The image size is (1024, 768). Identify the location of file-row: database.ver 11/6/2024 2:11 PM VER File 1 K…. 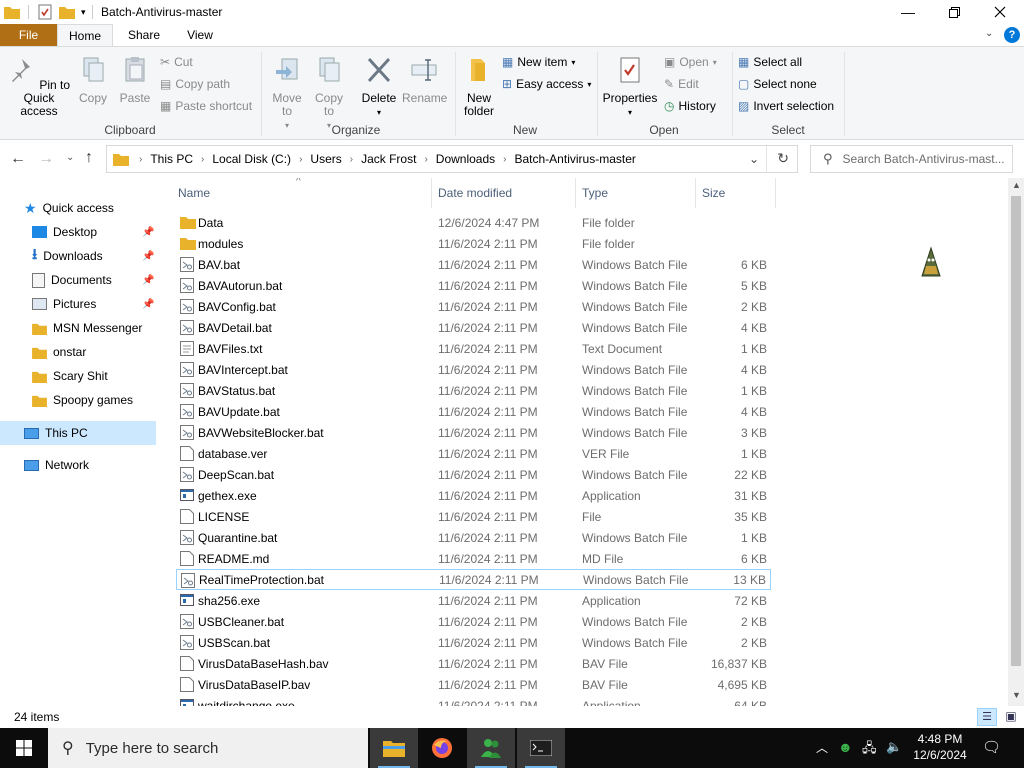
(473, 453).